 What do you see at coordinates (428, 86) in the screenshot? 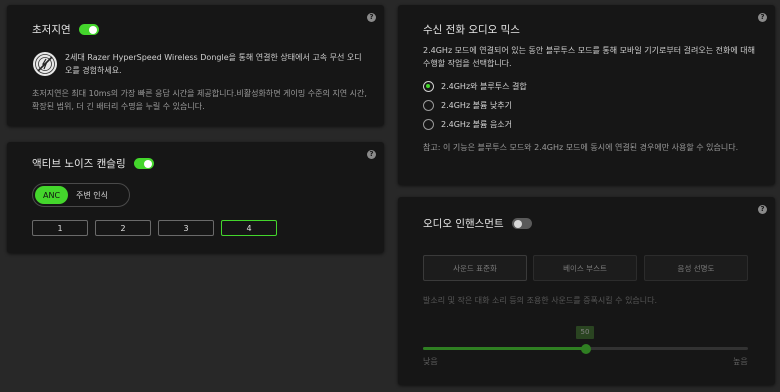
I see `radio-selected-icon` at bounding box center [428, 86].